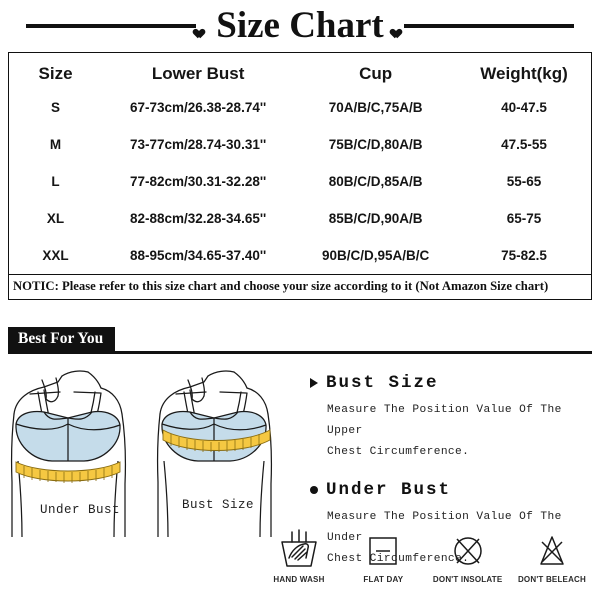 This screenshot has width=600, height=600. Describe the element at coordinates (198, 144) in the screenshot. I see `cell-lower-bust: 73-77cm/28.74-30.31''` at that location.